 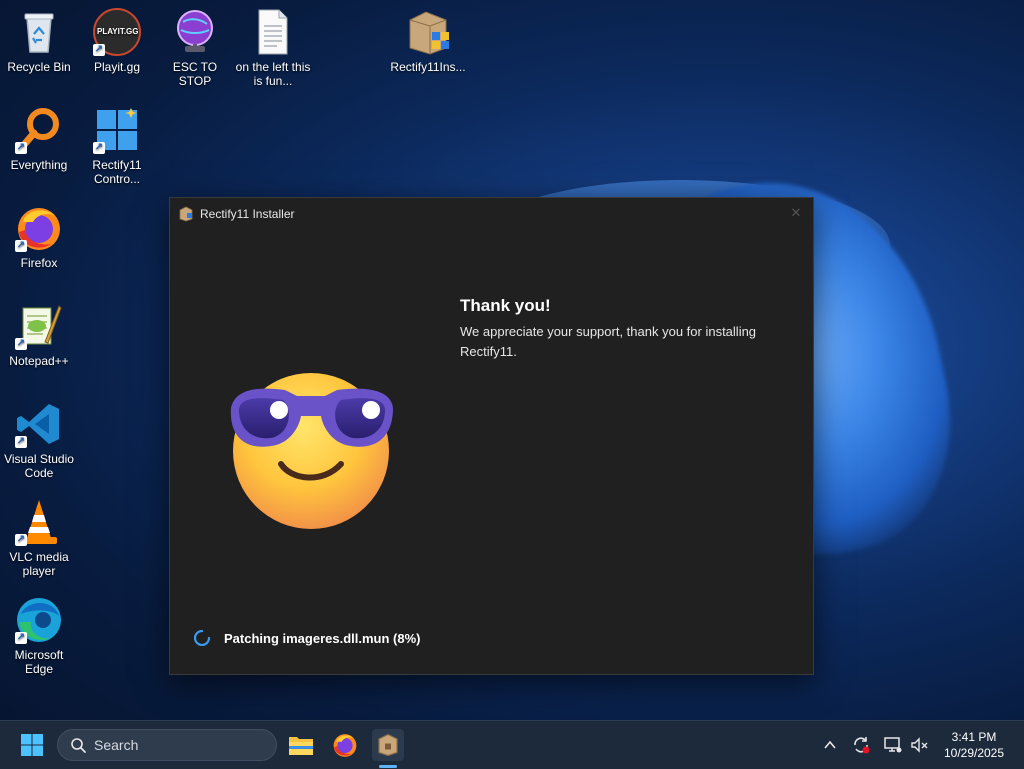 What do you see at coordinates (39, 130) in the screenshot?
I see `magnifier-icon: ↗` at bounding box center [39, 130].